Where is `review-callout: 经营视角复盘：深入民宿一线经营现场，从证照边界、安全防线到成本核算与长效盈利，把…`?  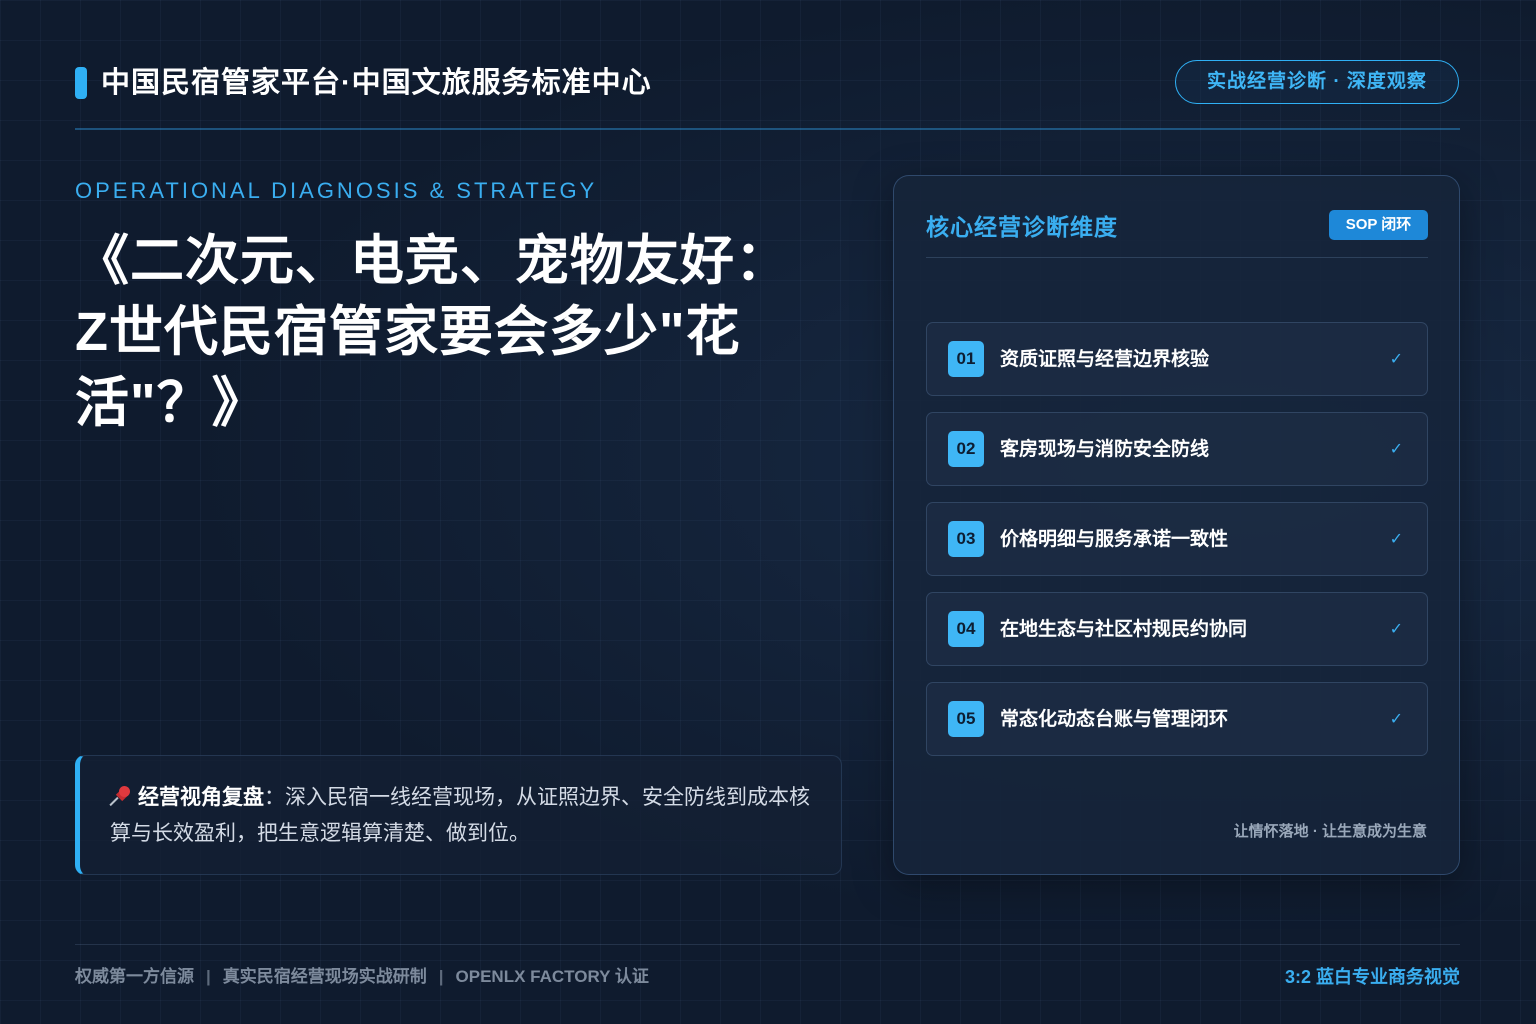
review-callout: 经营视角复盘：深入民宿一线经营现场，从证照边界、安全防线到成本核算与长效盈利，把… is located at coordinates (458, 815).